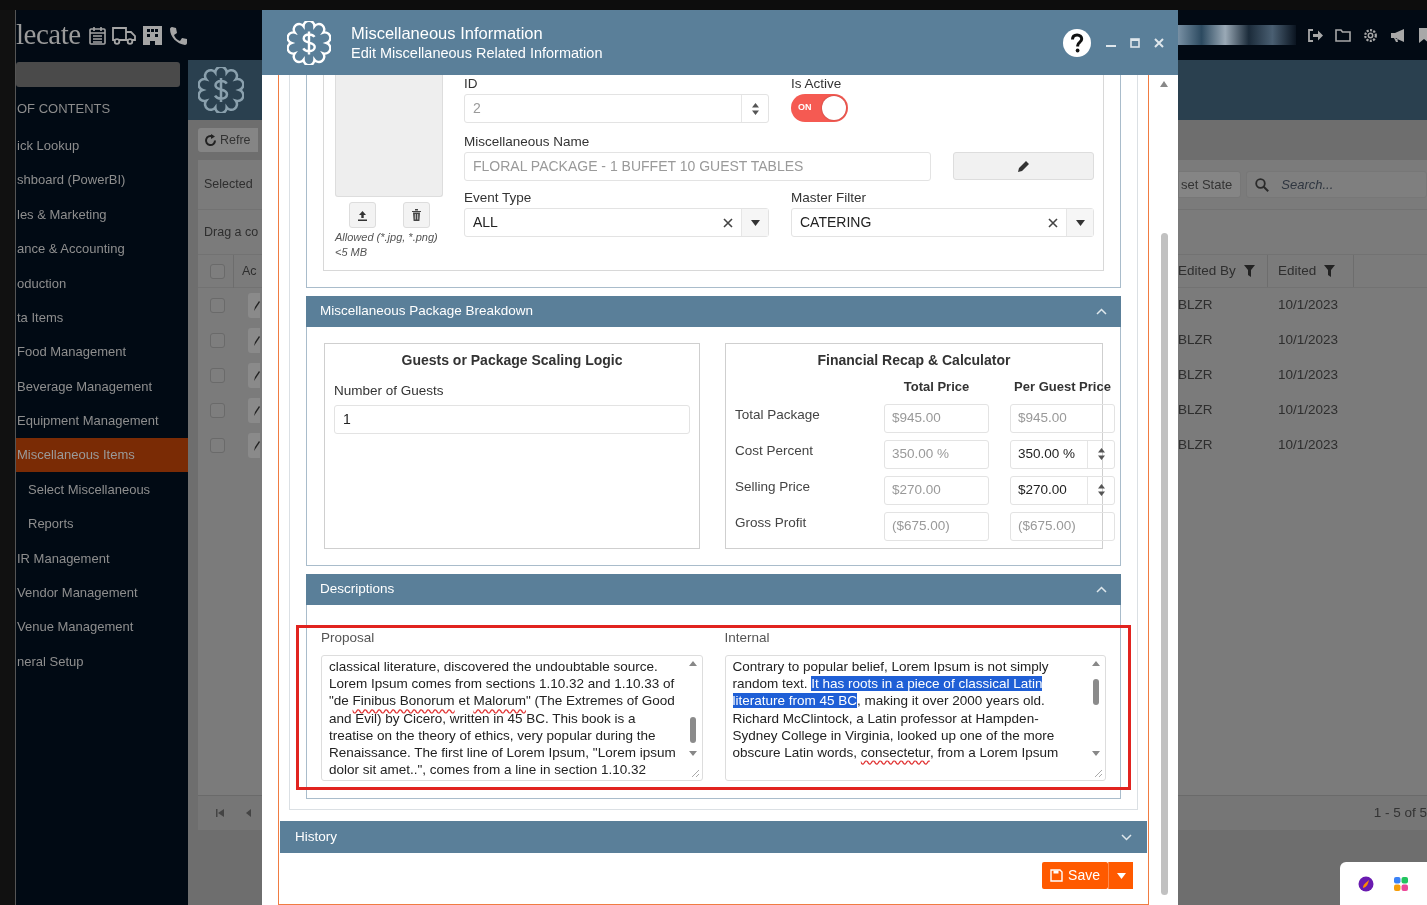 The width and height of the screenshot is (1427, 905). I want to click on scroll-up-icon, so click(1164, 84).